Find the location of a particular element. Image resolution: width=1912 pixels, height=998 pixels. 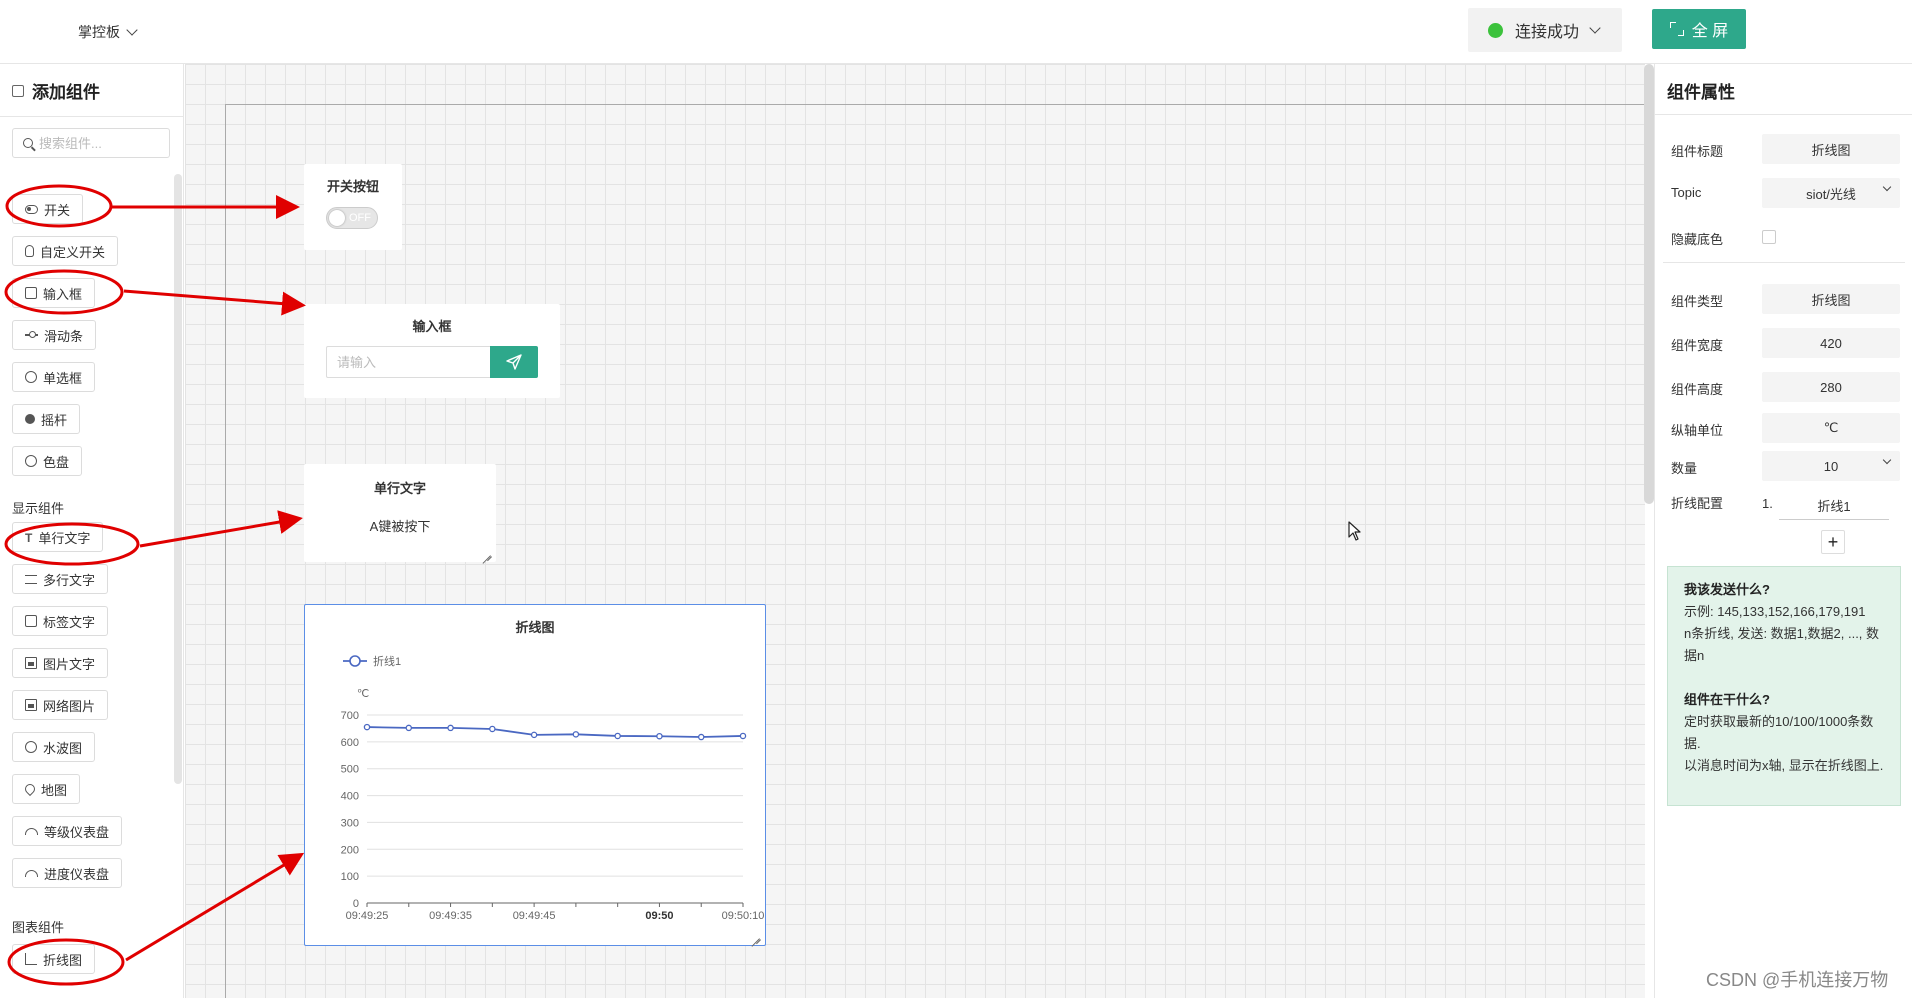

message-input is located at coordinates (409, 362).